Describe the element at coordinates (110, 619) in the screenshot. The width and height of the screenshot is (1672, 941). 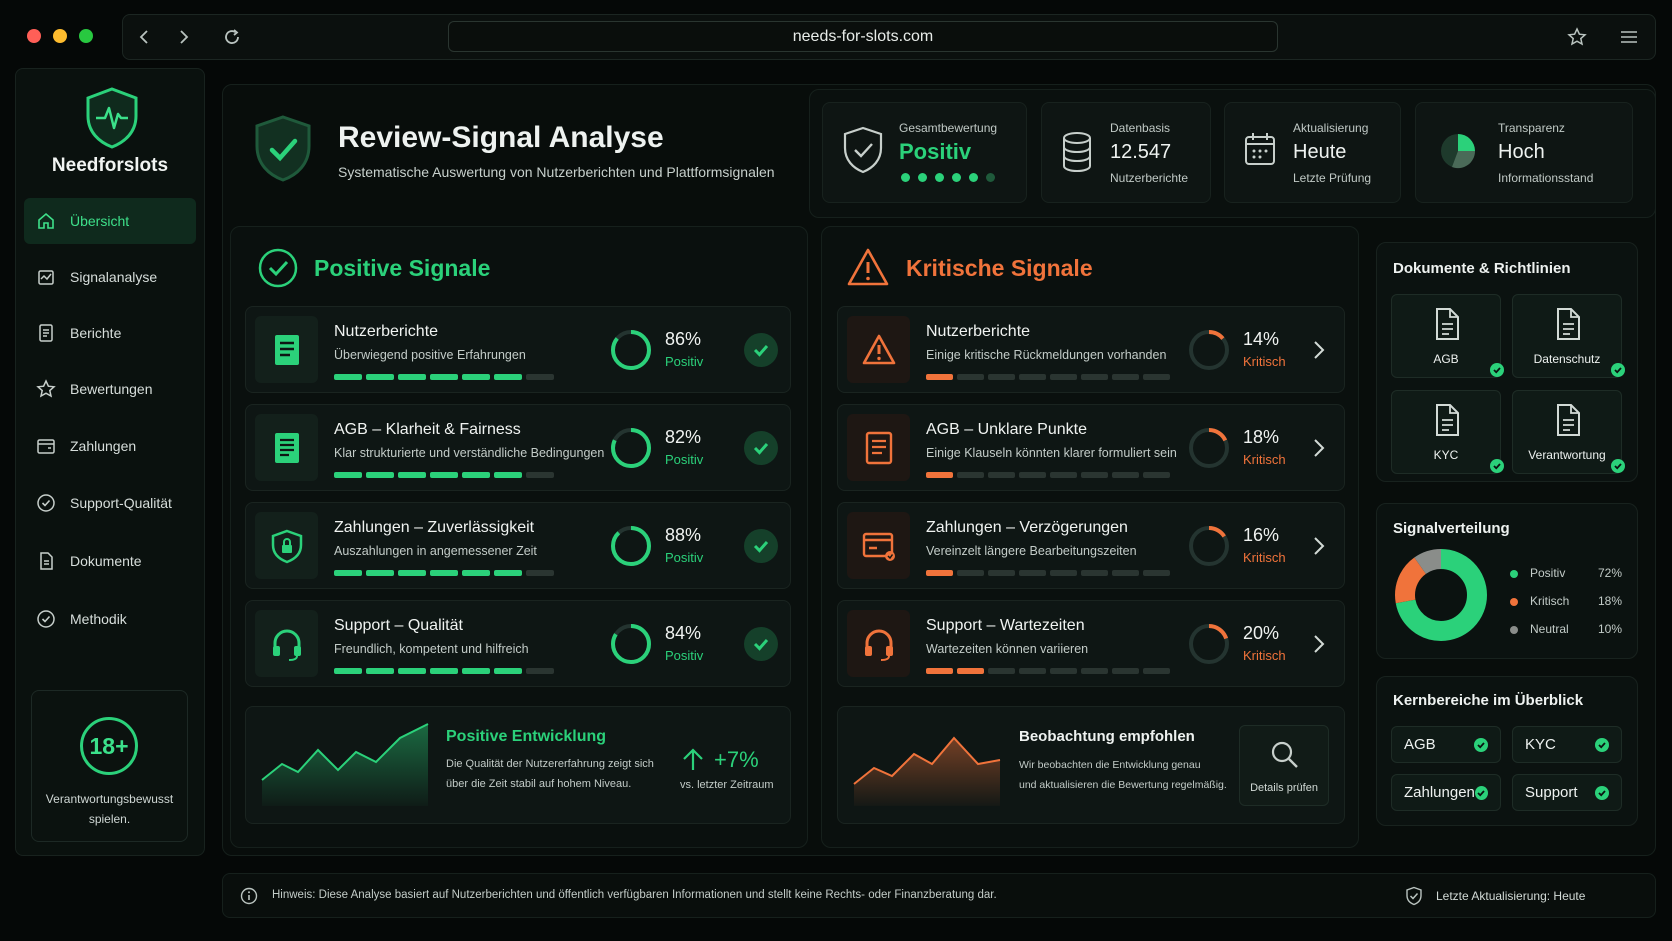
I see `sidebar-item-methodik: Methodik` at that location.